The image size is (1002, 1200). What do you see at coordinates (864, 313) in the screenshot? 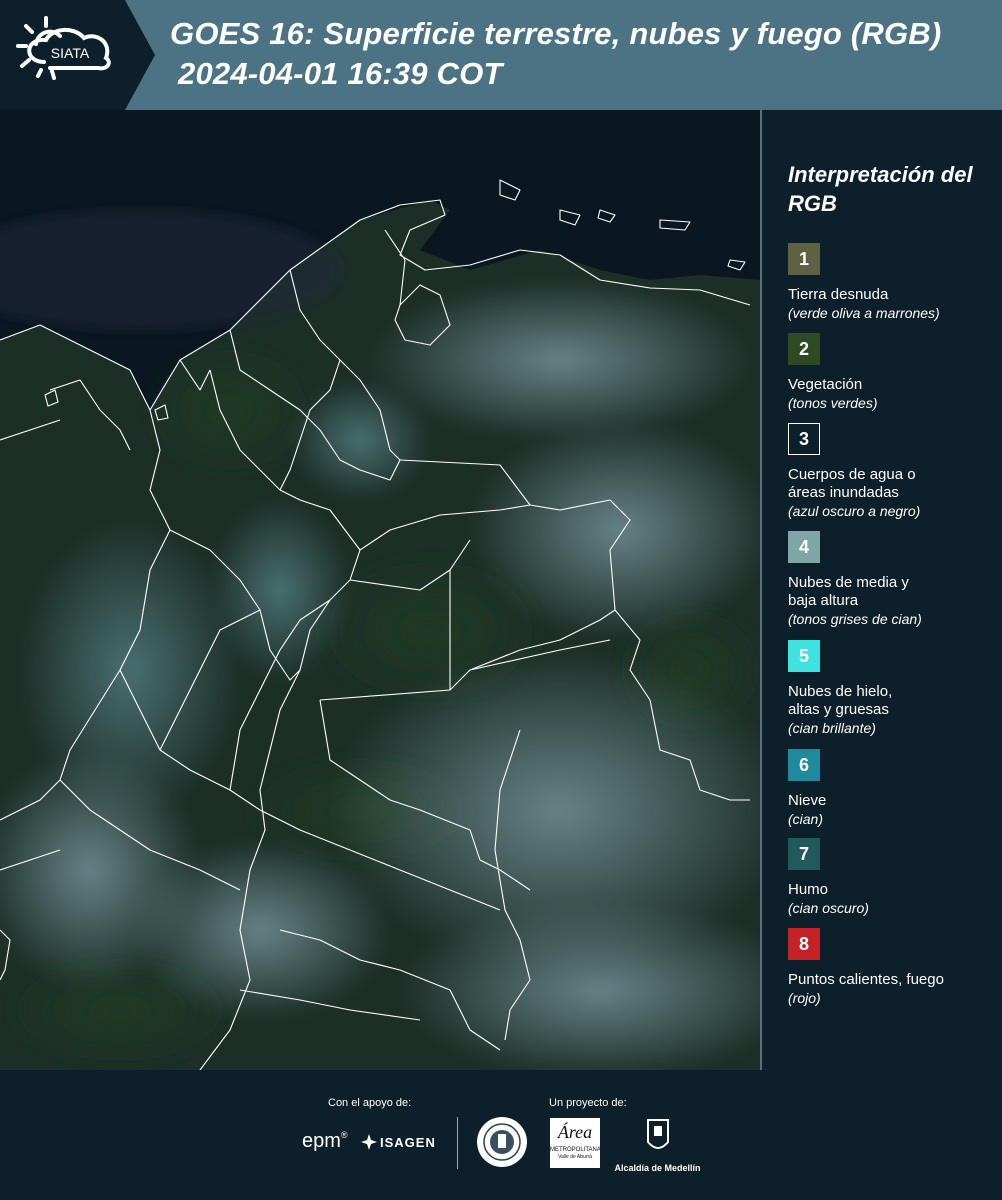
I see `legend-description-1: (verde oliva a marrones)` at bounding box center [864, 313].